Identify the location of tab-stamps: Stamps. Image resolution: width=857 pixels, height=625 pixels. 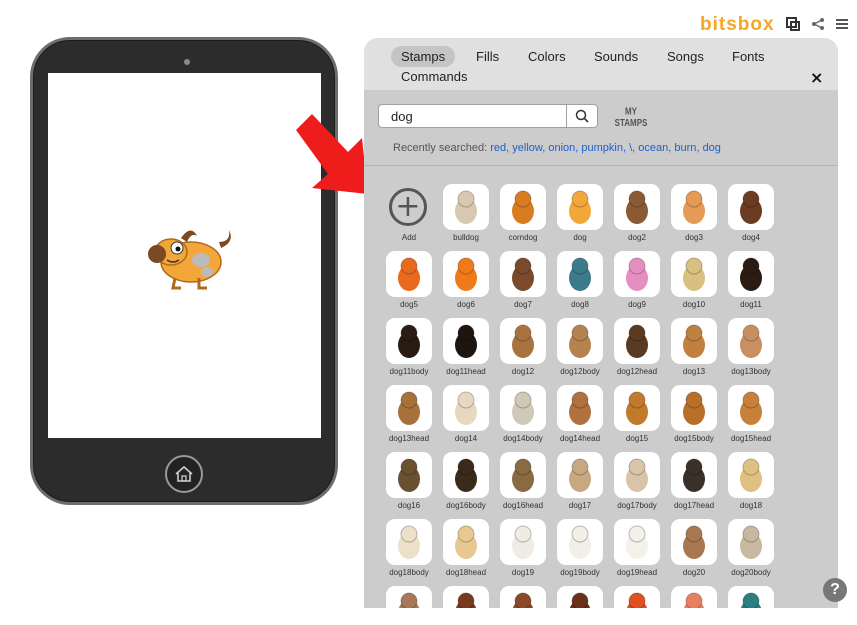
(423, 56).